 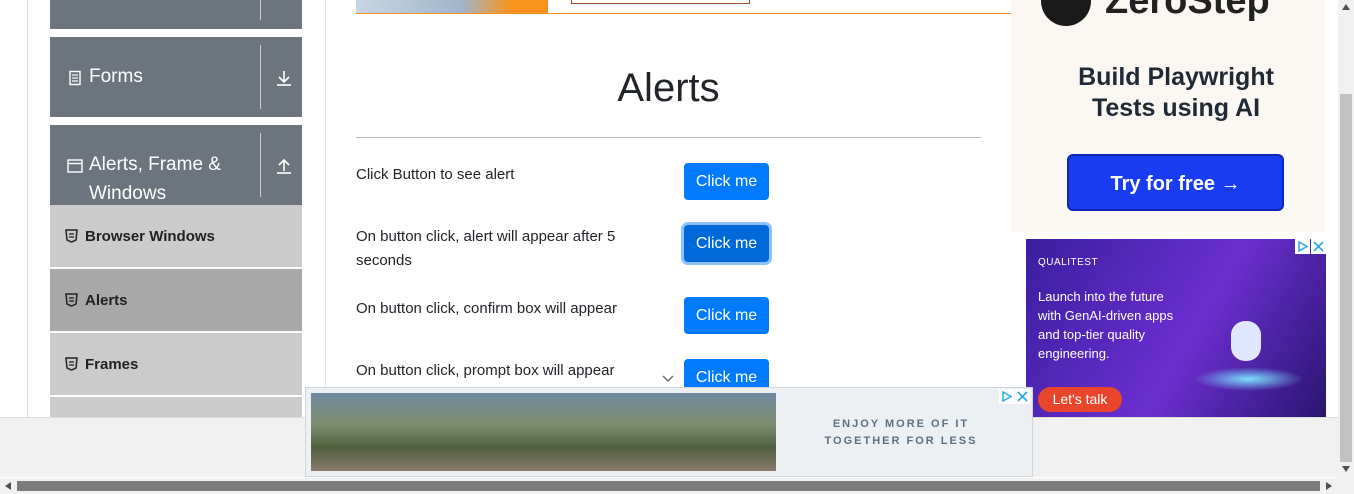 What do you see at coordinates (452, 6) in the screenshot?
I see `top-banner-image` at bounding box center [452, 6].